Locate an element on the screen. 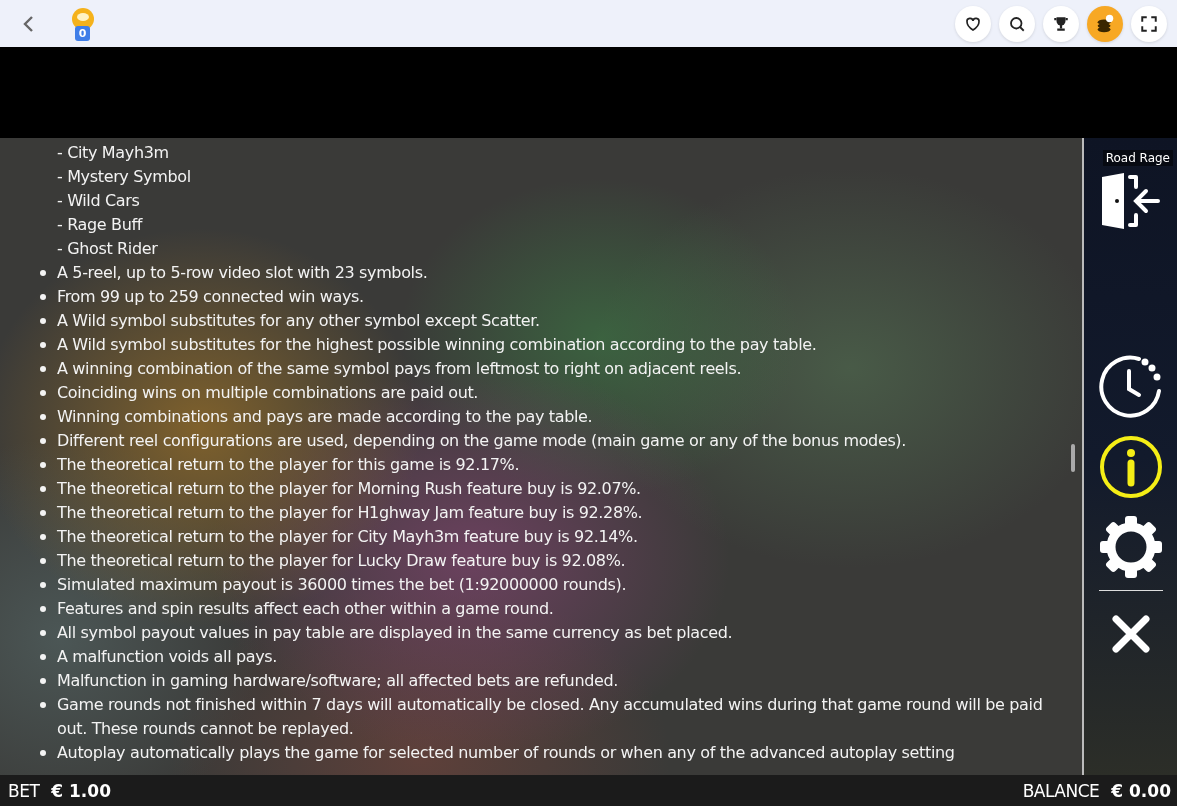 The width and height of the screenshot is (1177, 806). rule-text: A malfunction voids all pays. is located at coordinates (167, 657).